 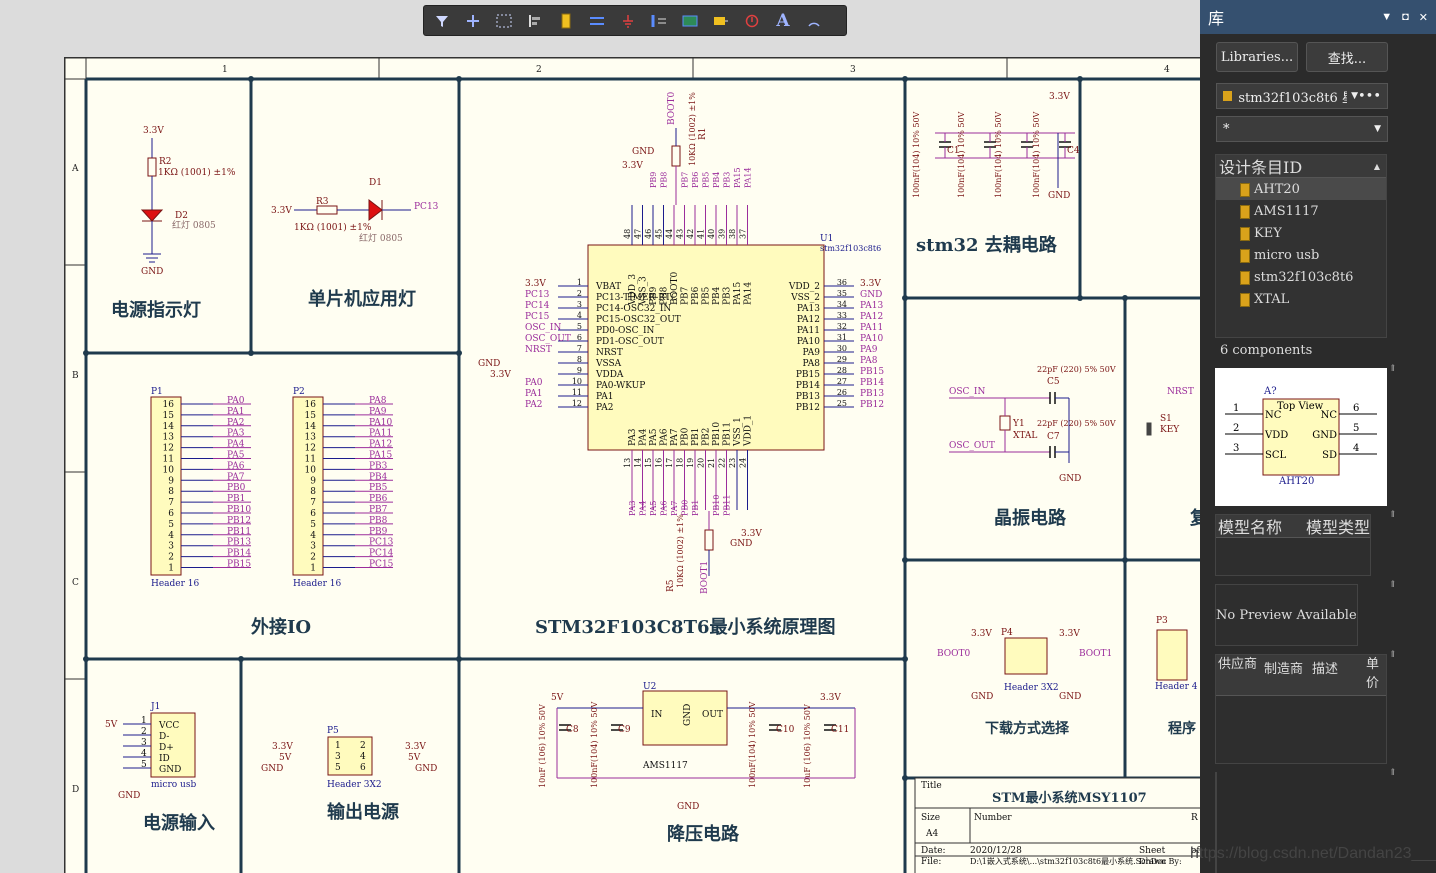 What do you see at coordinates (722, 463) in the screenshot?
I see `mcu-pin-number: 22` at bounding box center [722, 463].